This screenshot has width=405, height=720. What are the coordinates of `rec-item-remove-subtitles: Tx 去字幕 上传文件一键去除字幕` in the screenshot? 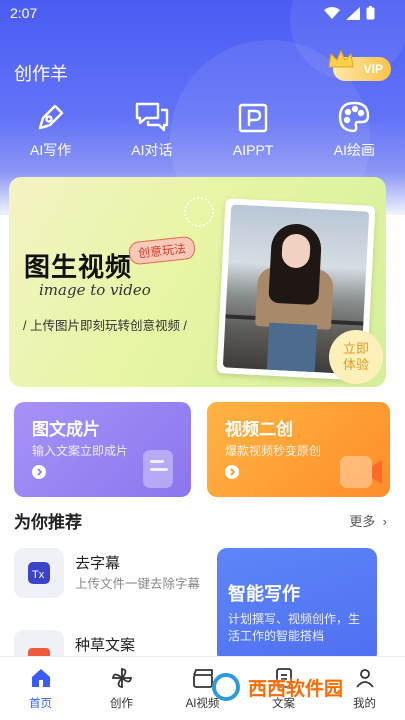 It's located at (109, 578).